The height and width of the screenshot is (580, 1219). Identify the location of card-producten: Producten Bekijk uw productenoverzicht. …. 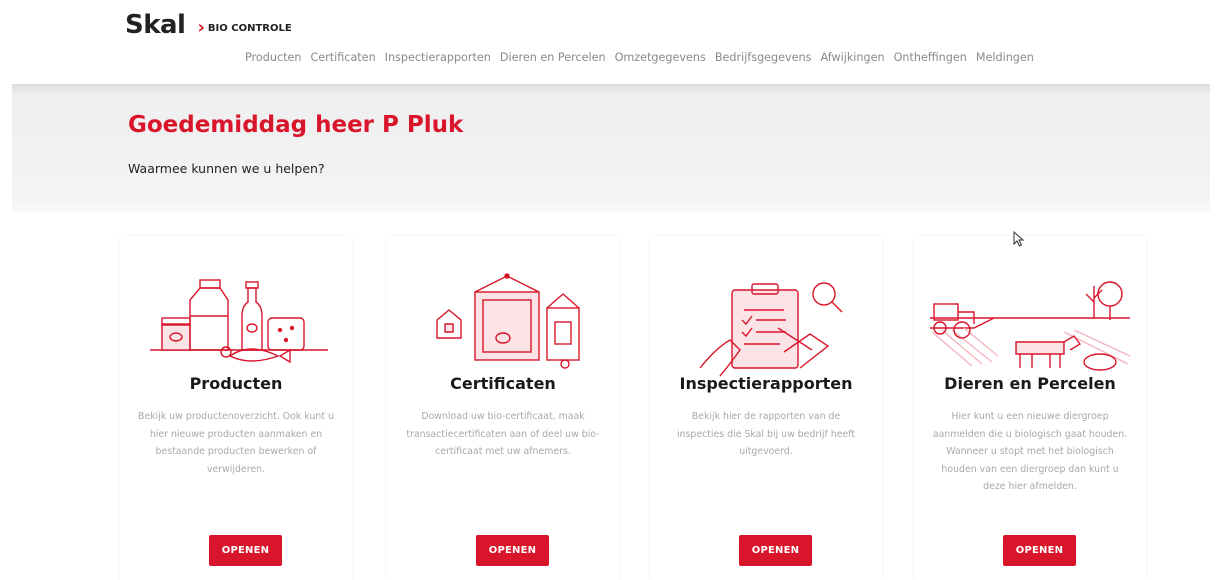
(236, 408).